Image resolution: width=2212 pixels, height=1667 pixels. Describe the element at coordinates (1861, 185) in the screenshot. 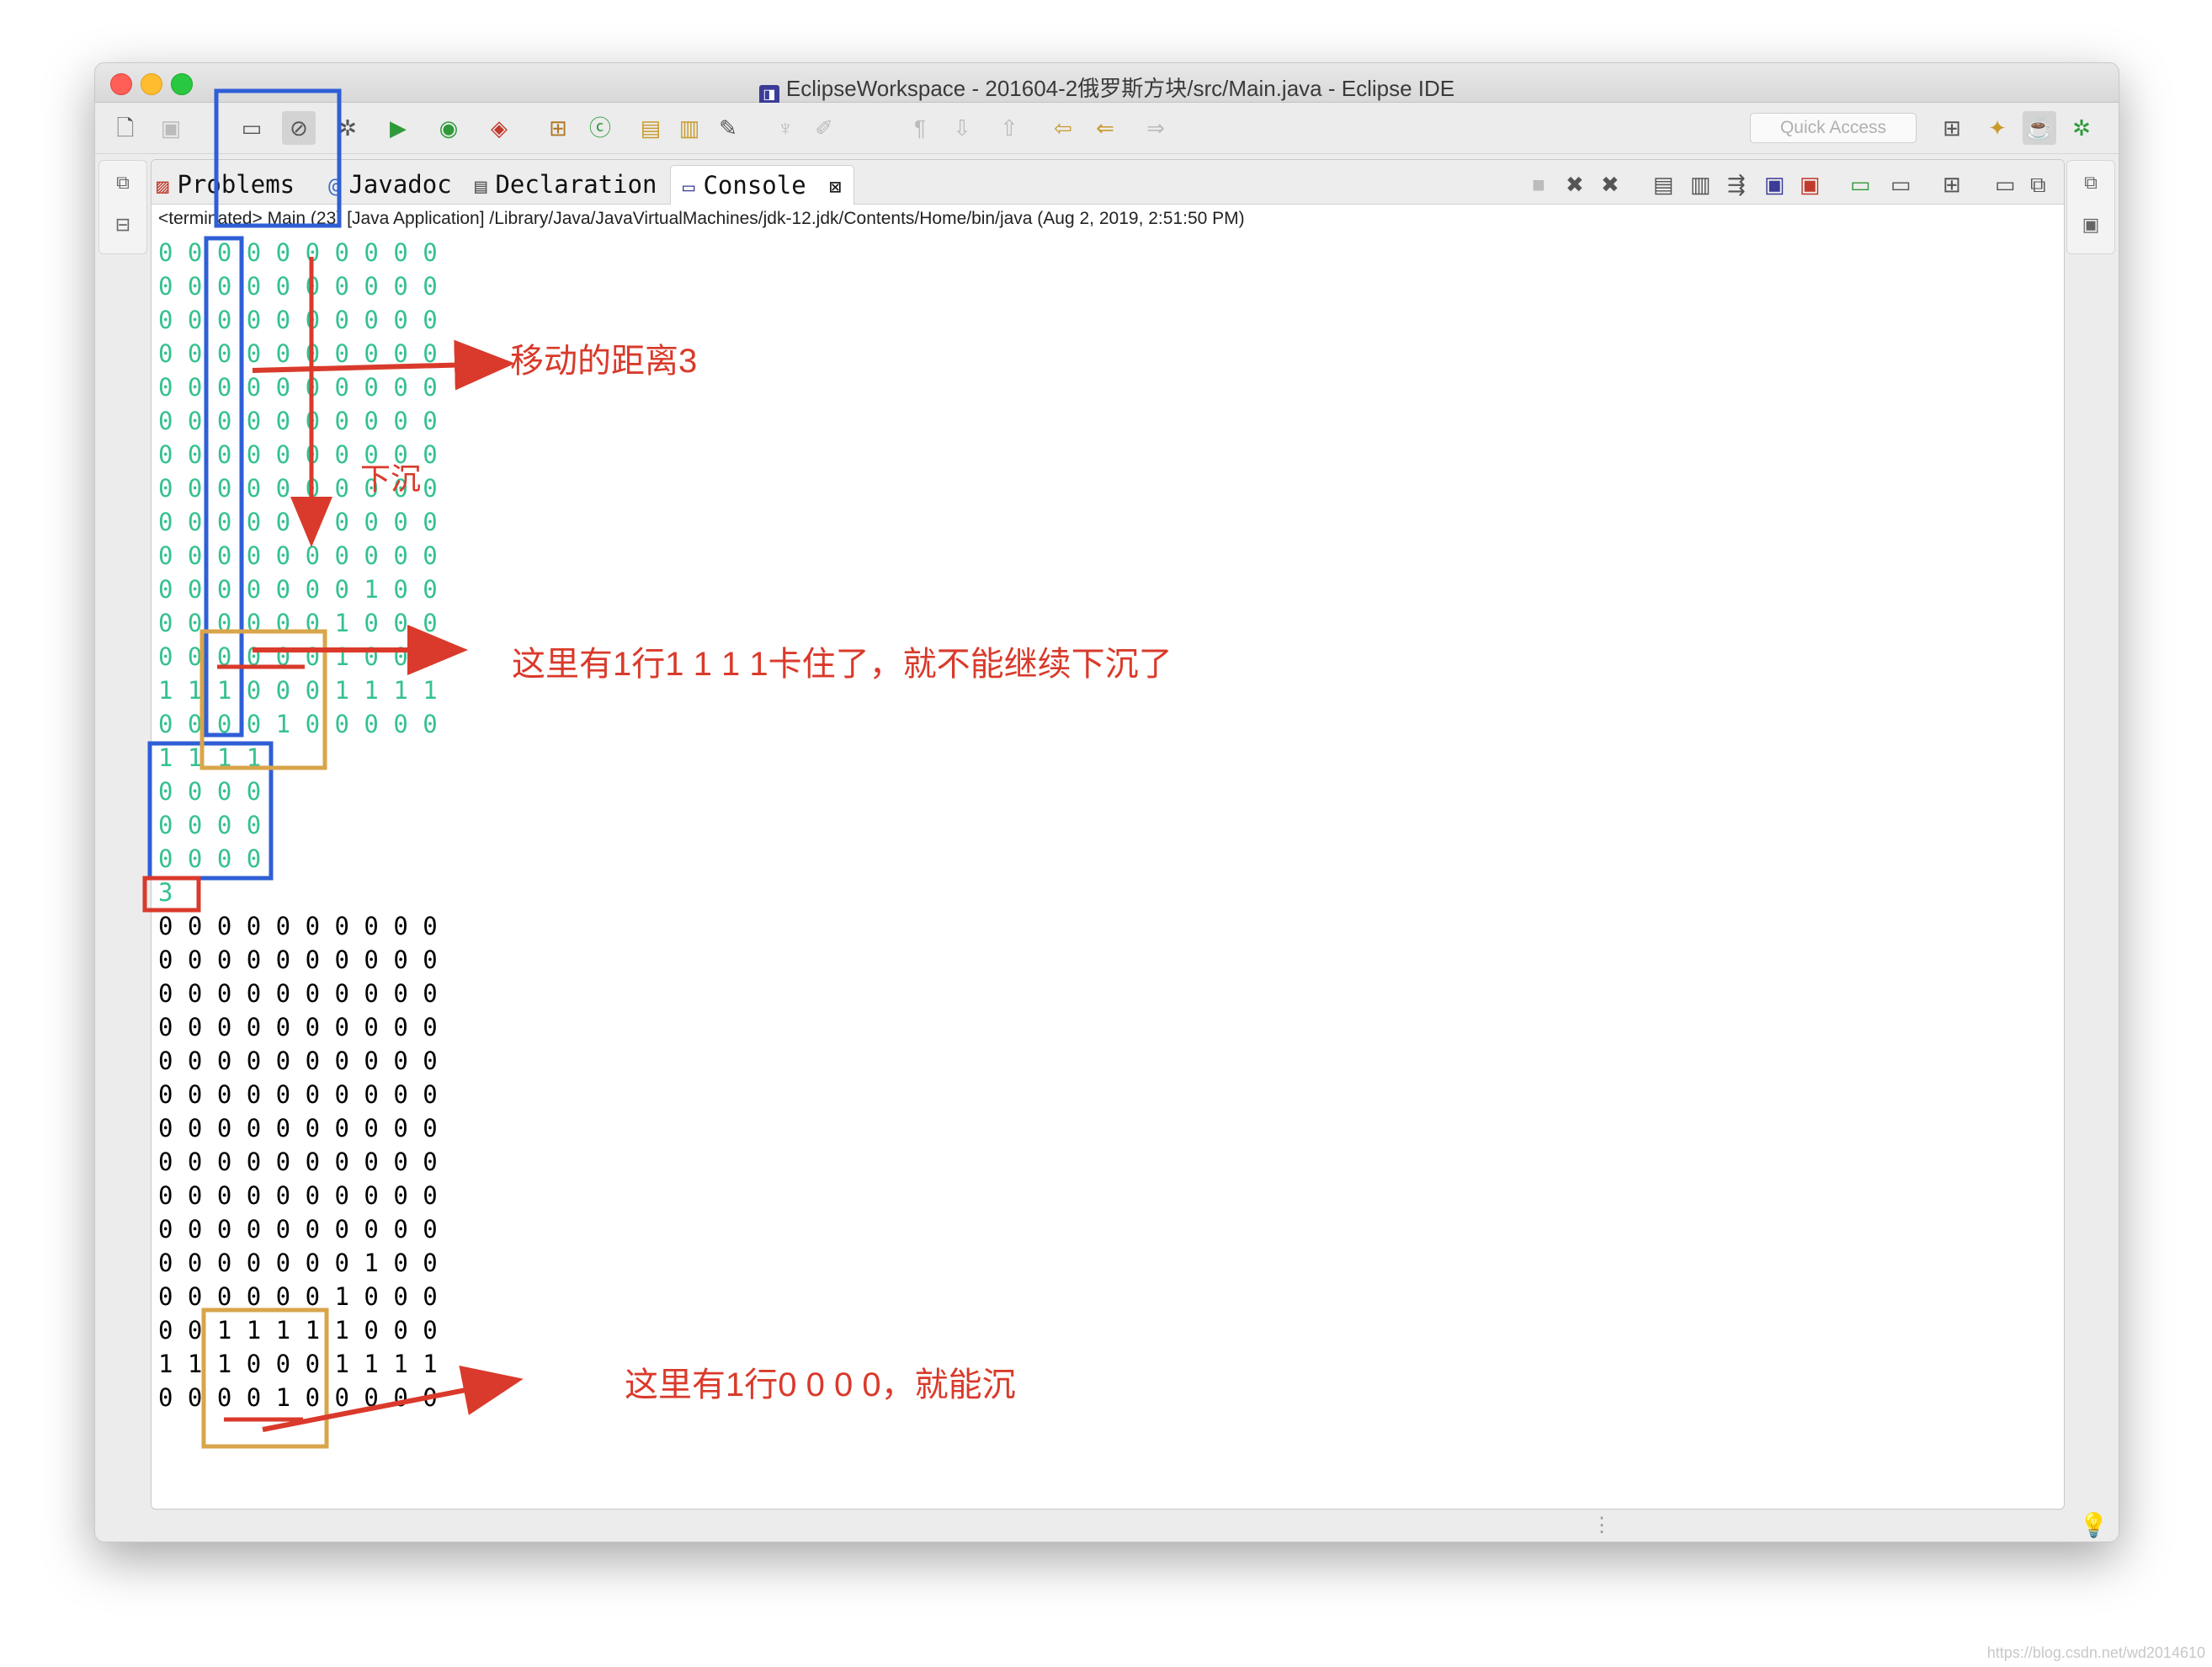

I see `pin-console-icon: ▭` at that location.